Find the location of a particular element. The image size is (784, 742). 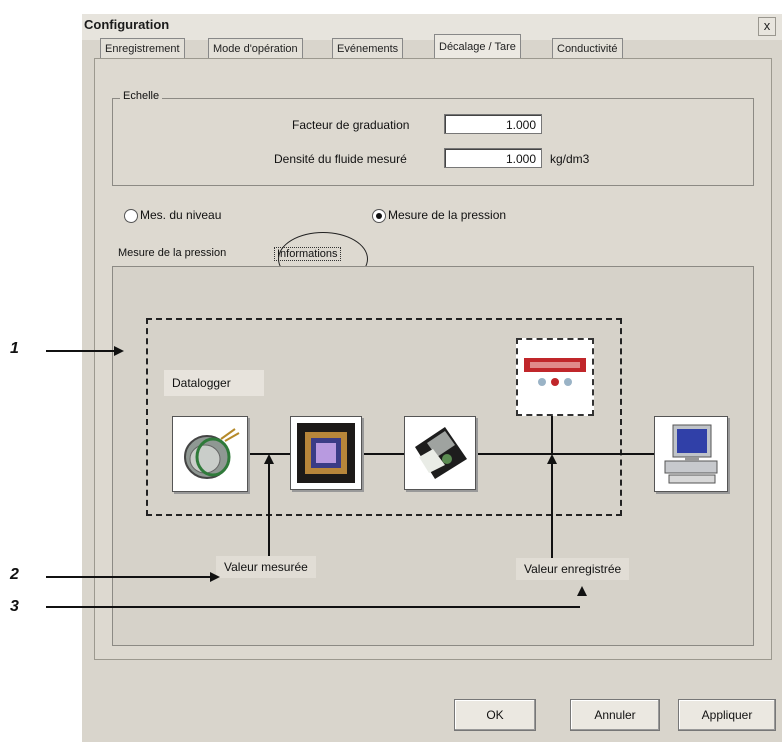

recorded-value-label: Valeur enregistrée is located at coordinates (573, 569).